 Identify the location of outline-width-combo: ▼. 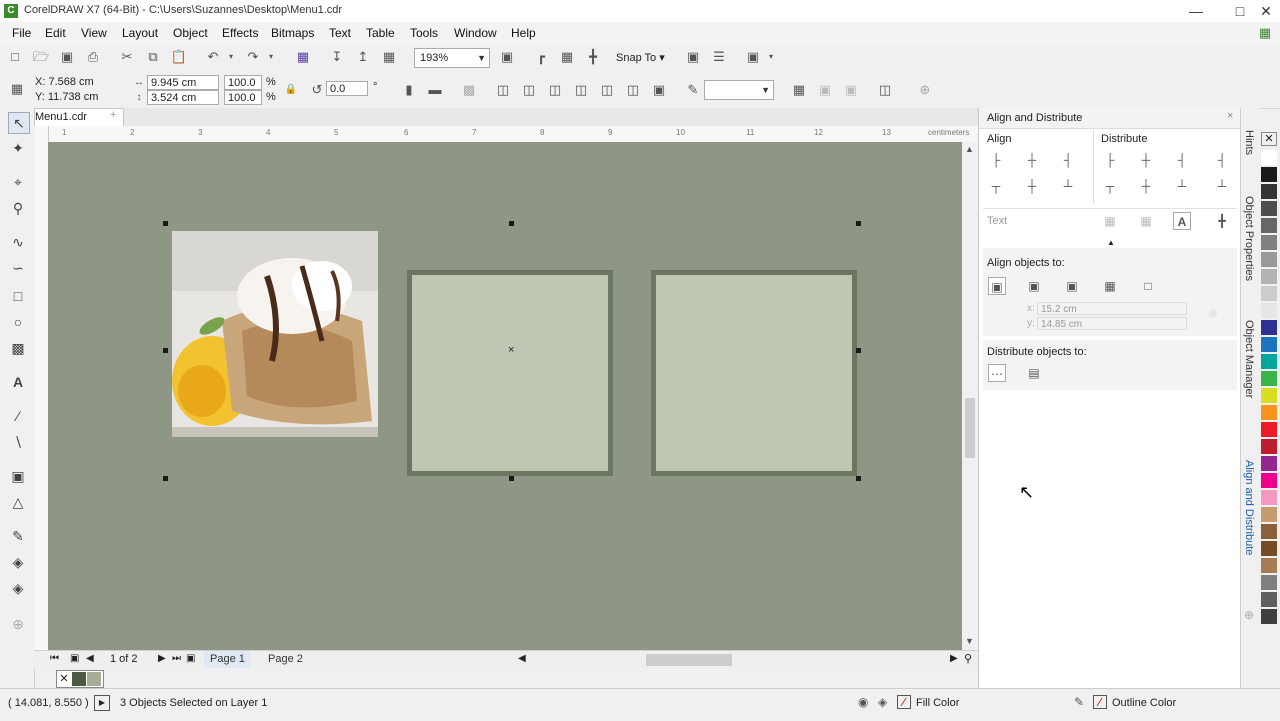
(739, 90).